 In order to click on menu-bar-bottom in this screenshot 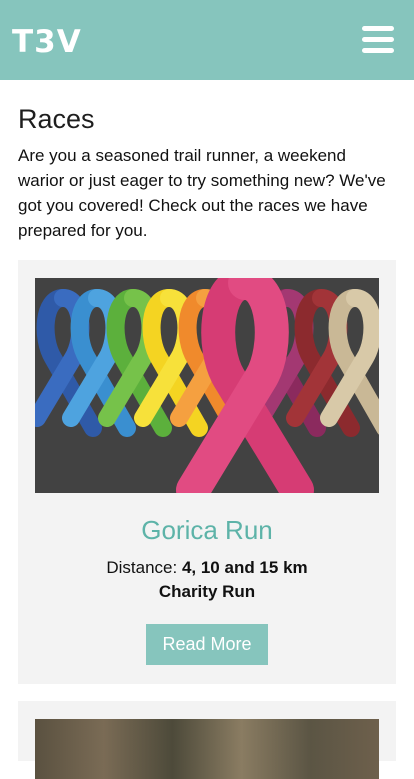, I will do `click(378, 50)`.